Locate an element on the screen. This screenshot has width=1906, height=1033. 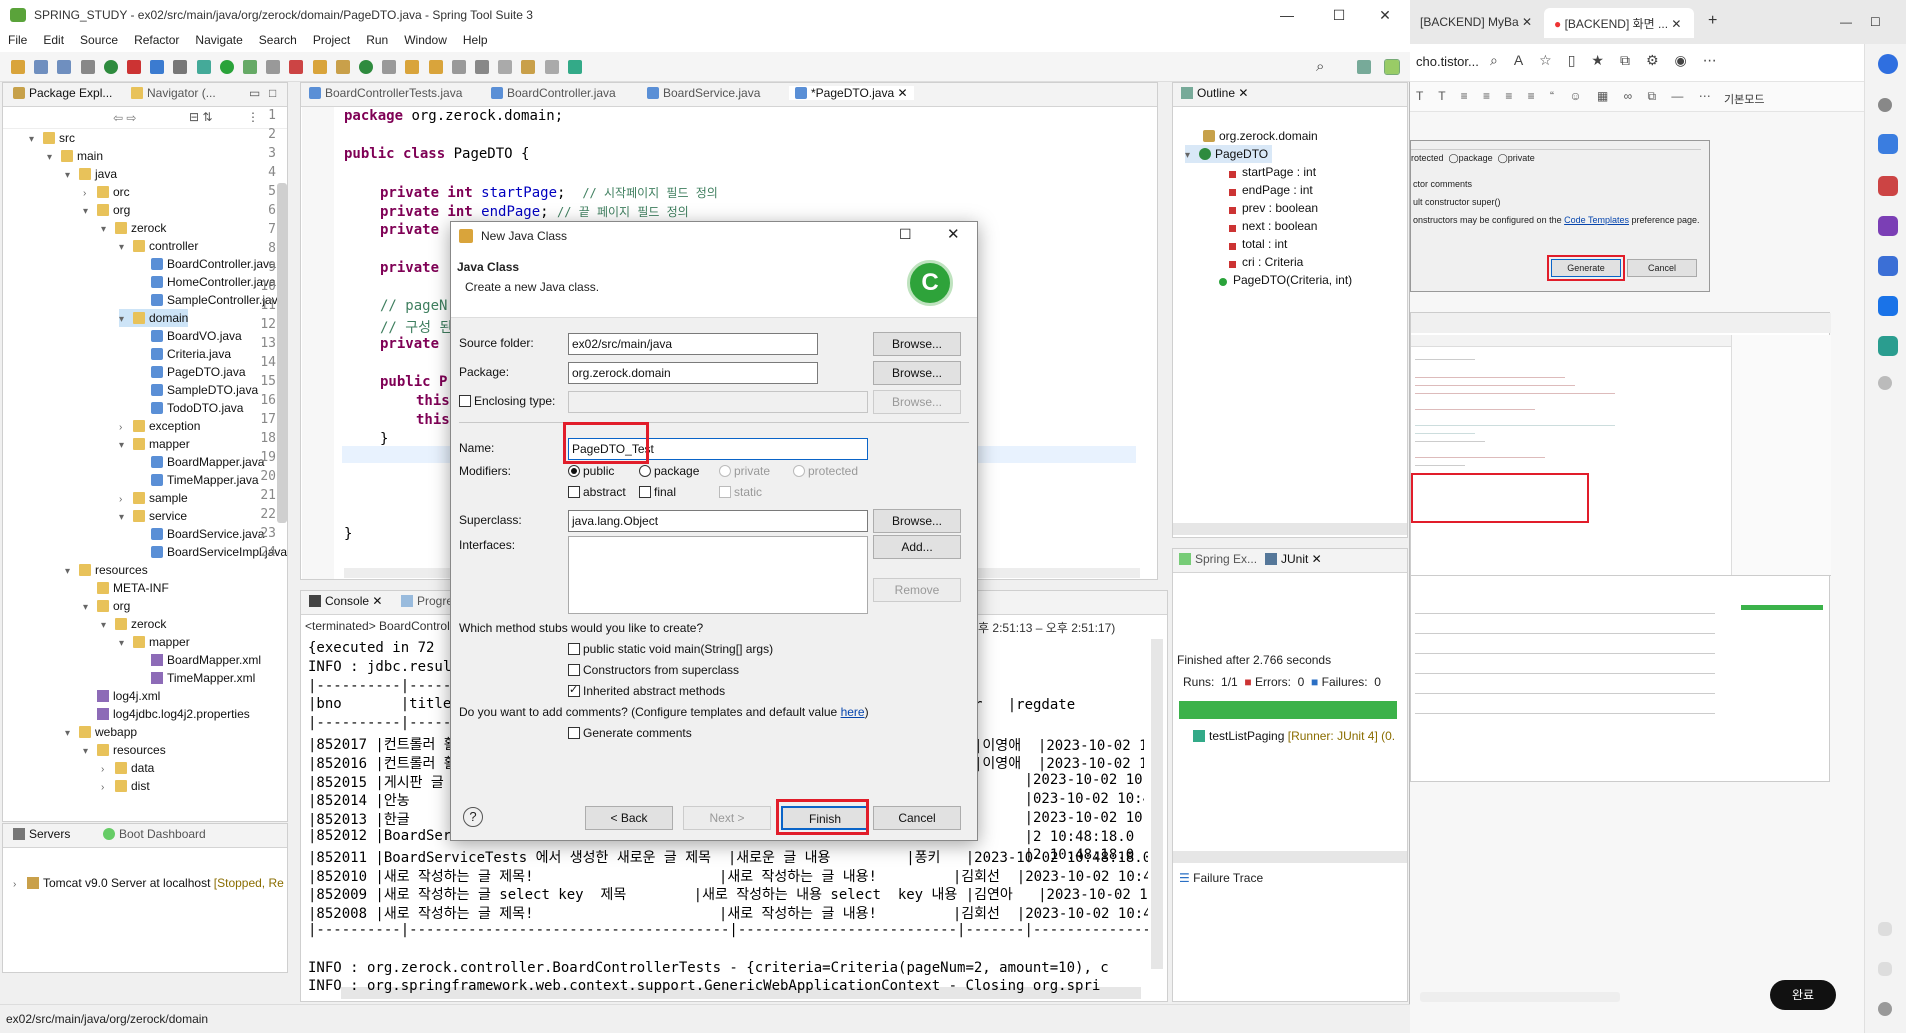
external-tools-icon is located at coordinates (273, 67).